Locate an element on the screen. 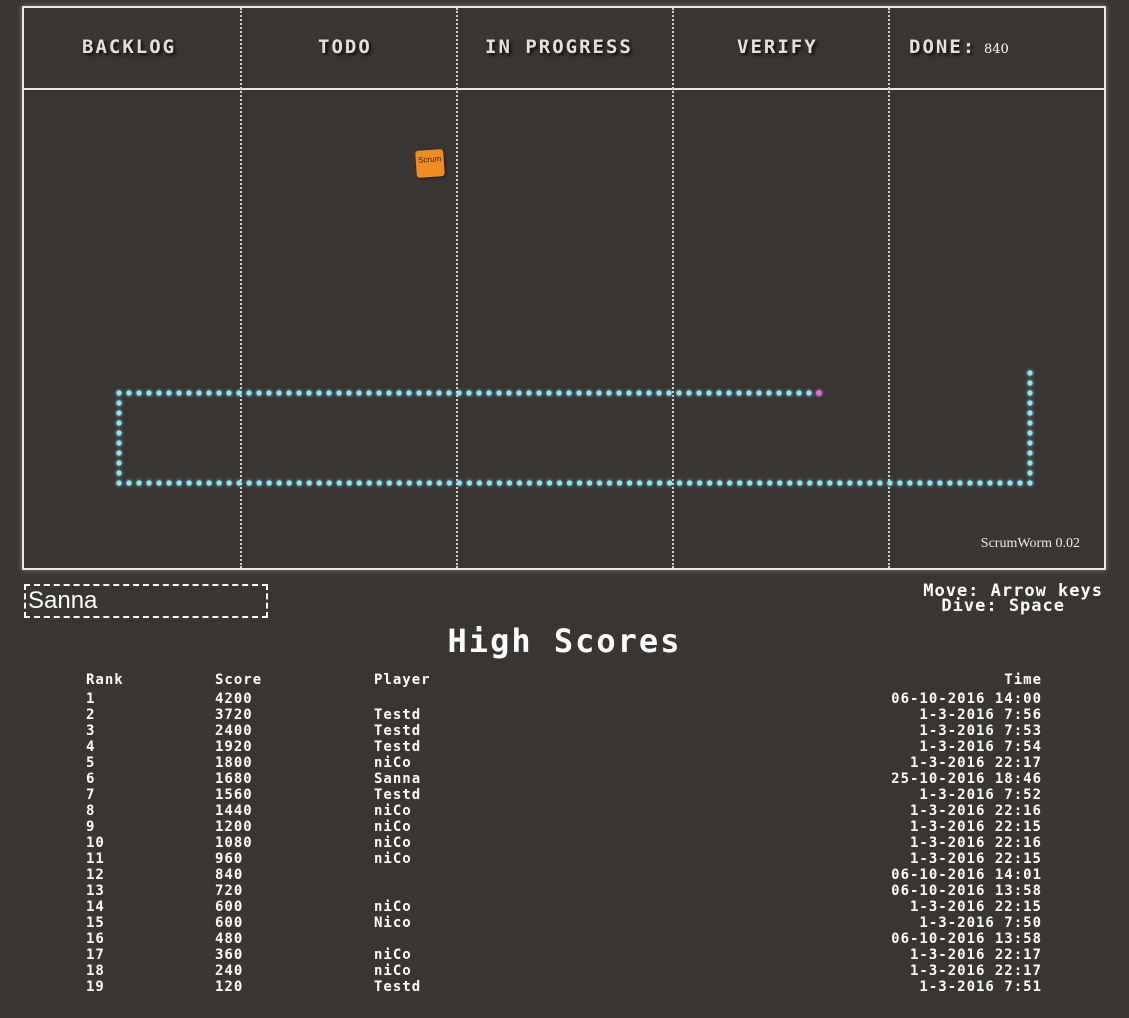 Image resolution: width=1129 pixels, height=1018 pixels. score-cell: 1920 is located at coordinates (234, 747).